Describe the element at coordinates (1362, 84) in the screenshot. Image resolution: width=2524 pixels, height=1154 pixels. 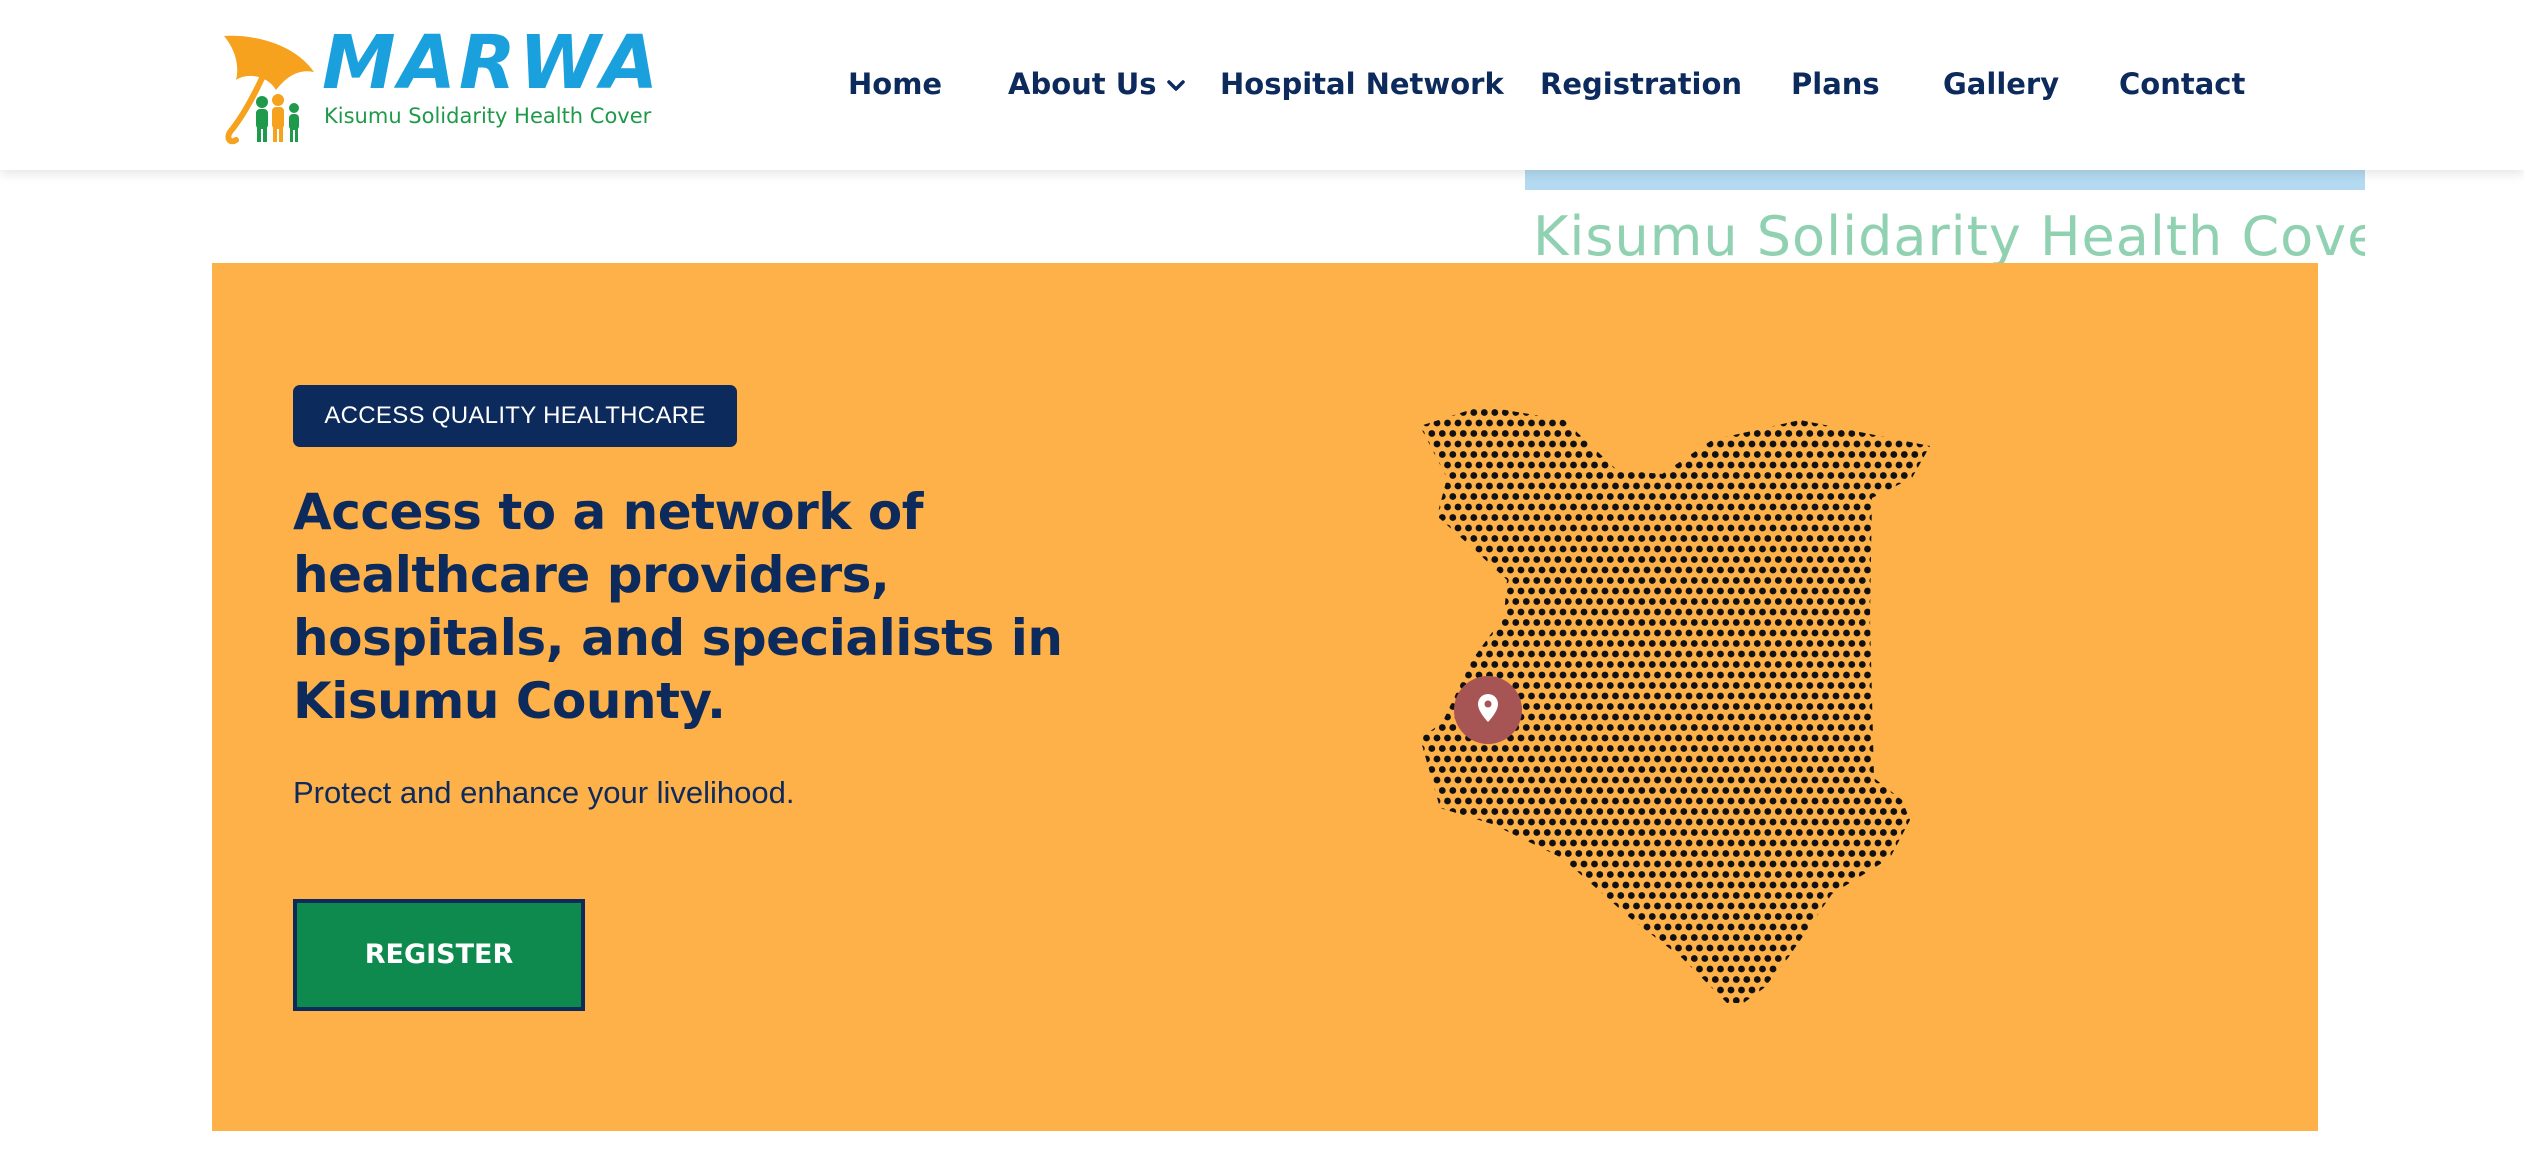
I see `nav-hospital-network: Hospital Network` at that location.